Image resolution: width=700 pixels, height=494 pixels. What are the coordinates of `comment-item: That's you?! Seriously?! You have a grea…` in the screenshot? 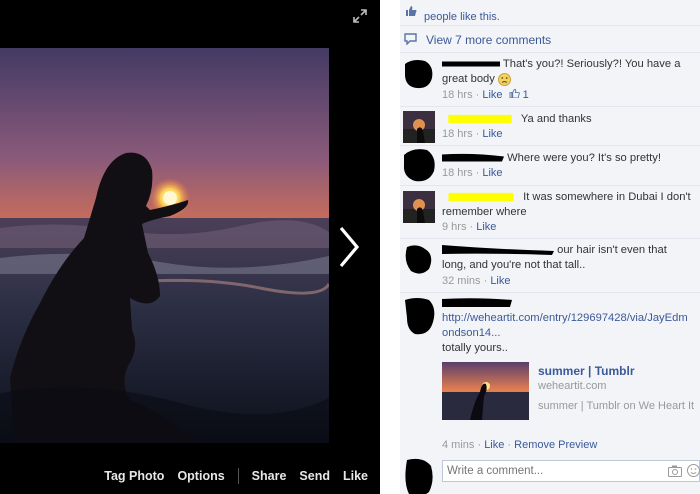 It's located at (550, 80).